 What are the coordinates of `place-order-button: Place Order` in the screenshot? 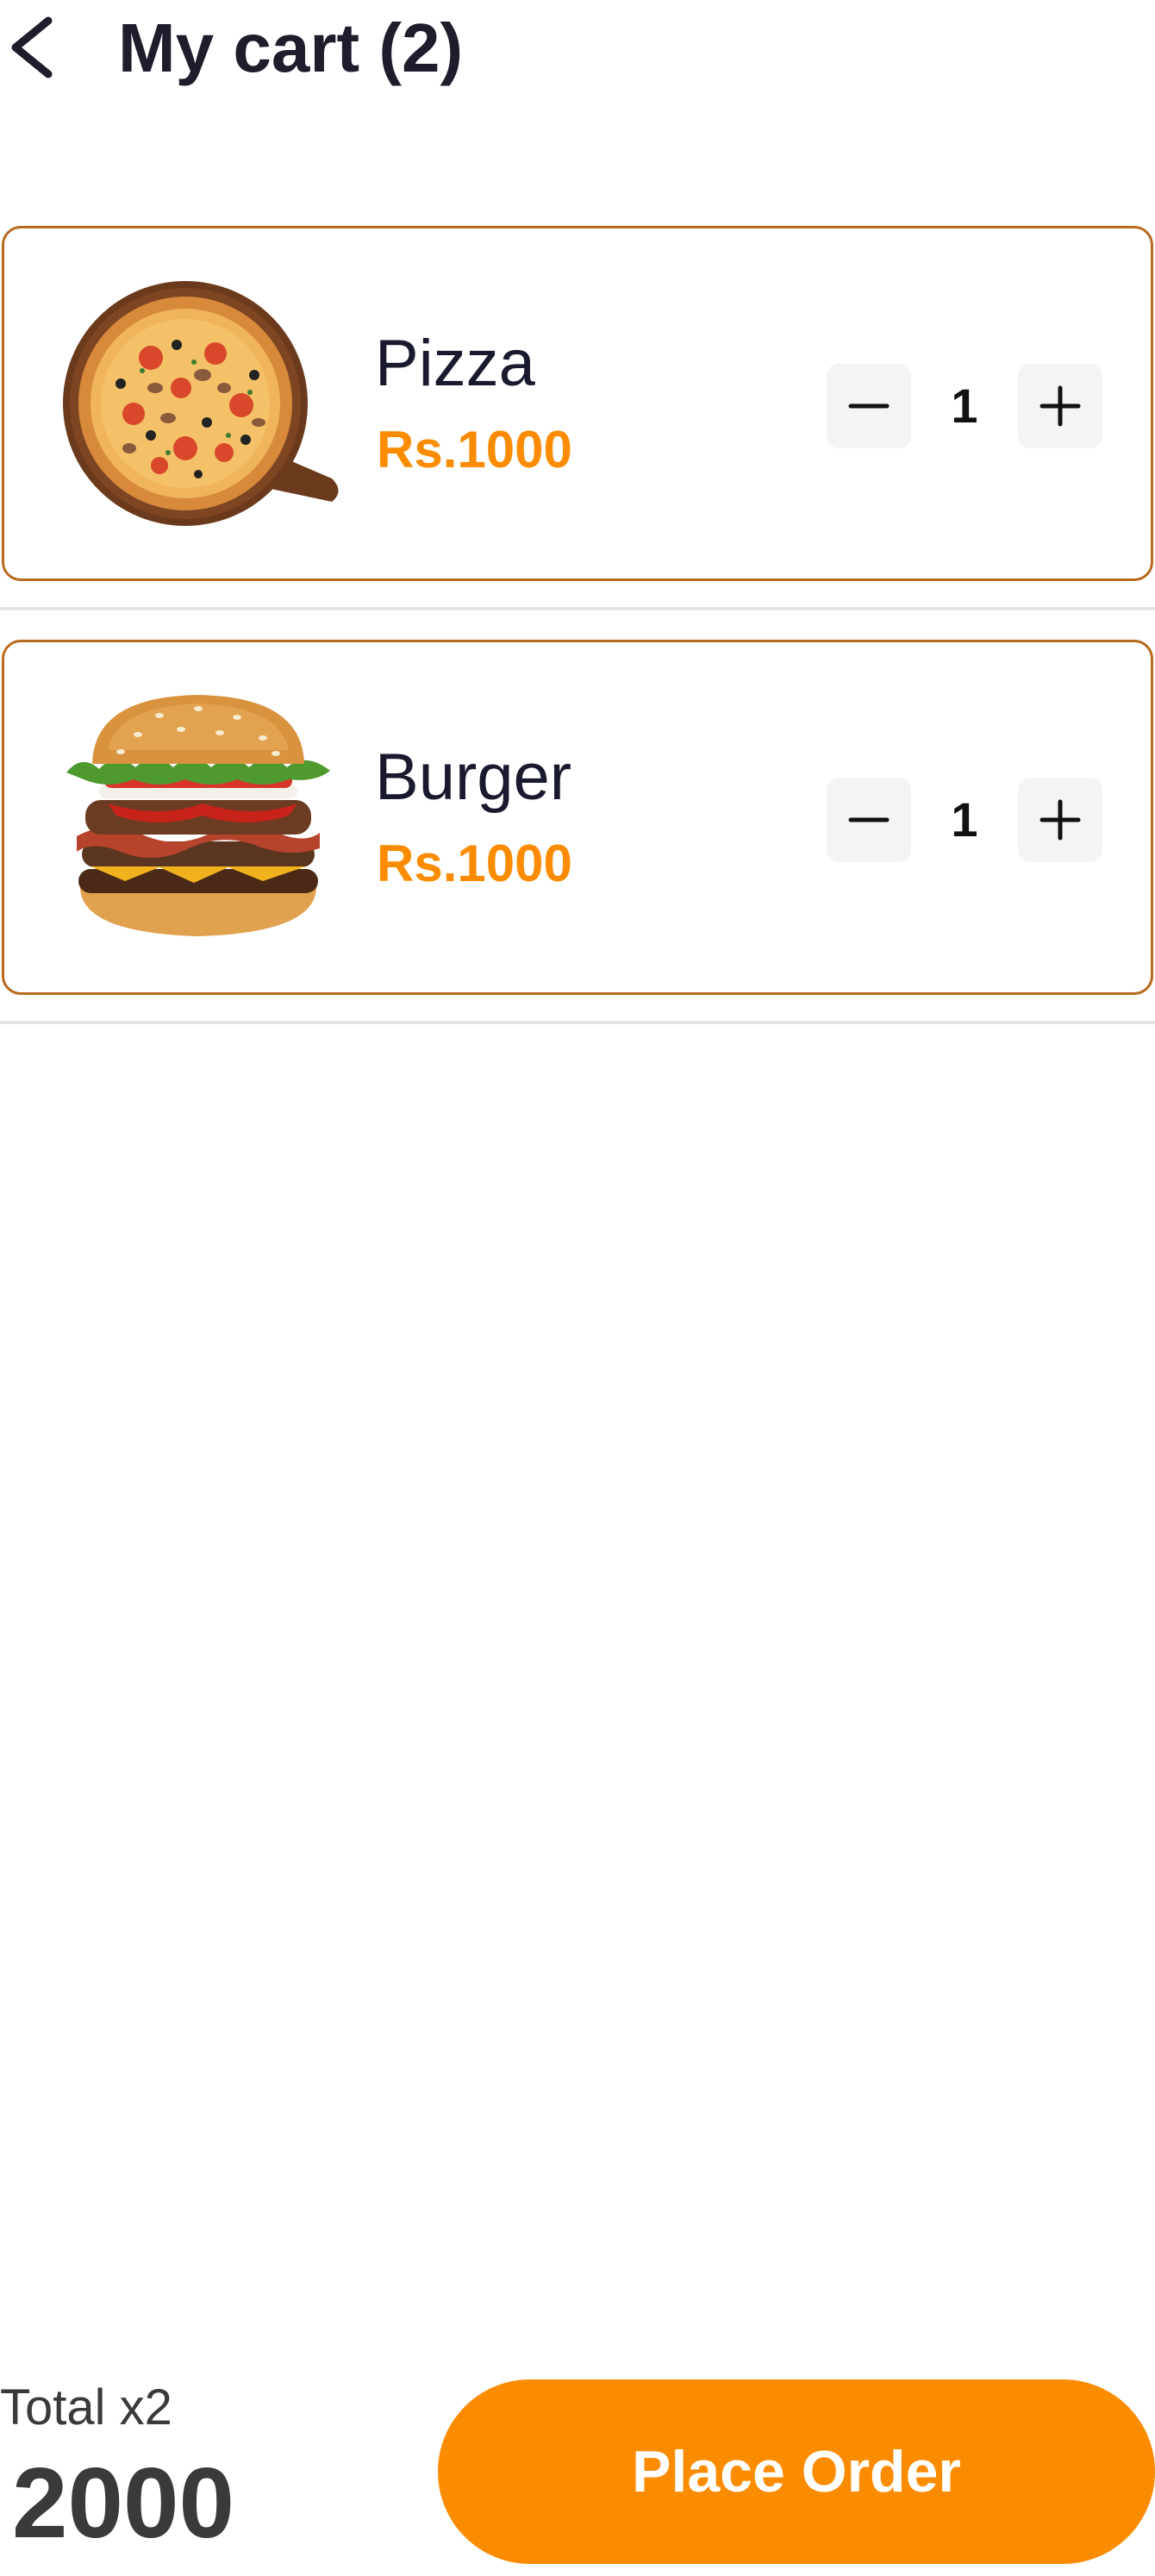 It's located at (796, 2471).